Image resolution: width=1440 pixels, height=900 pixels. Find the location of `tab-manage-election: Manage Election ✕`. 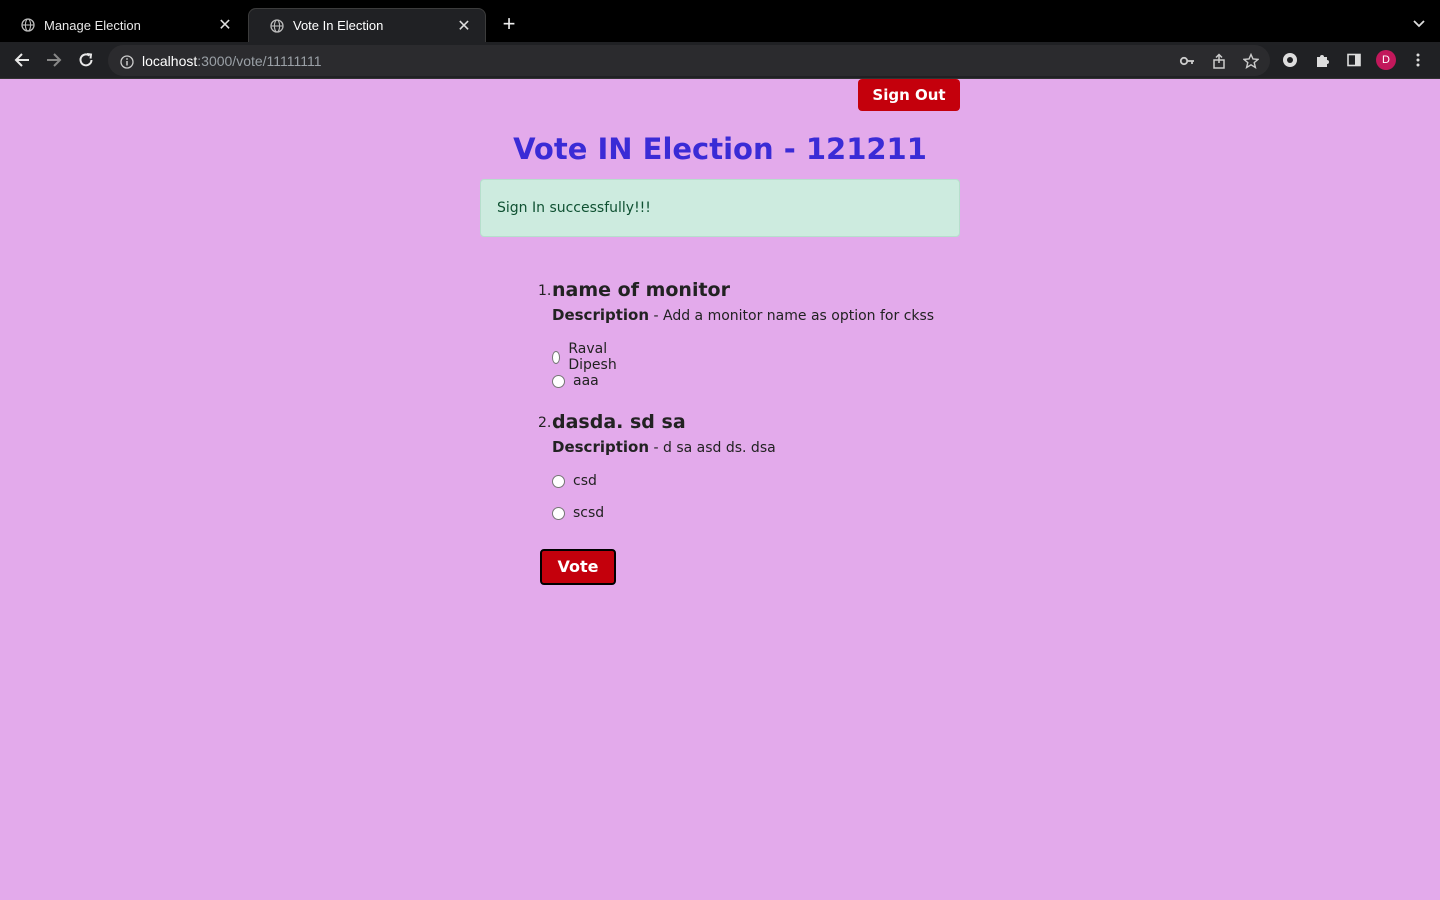

tab-manage-election: Manage Election ✕ is located at coordinates (123, 25).